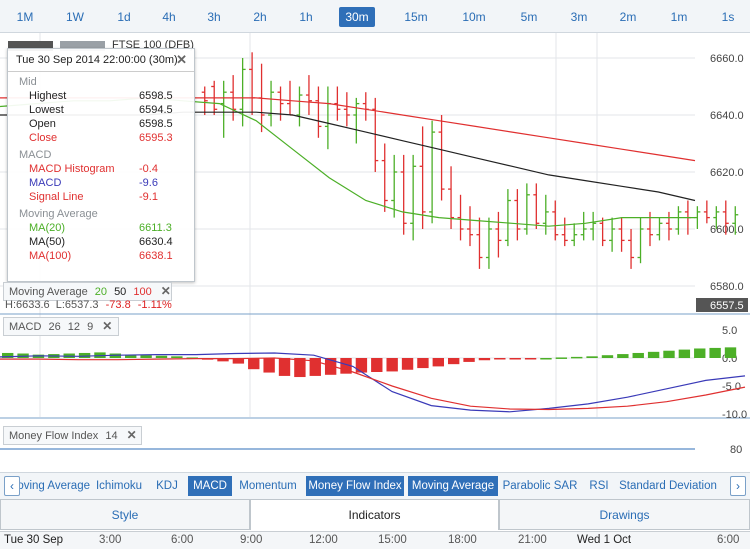 The image size is (750, 549). What do you see at coordinates (90, 327) in the screenshot?
I see `macd-param-3: 9` at bounding box center [90, 327].